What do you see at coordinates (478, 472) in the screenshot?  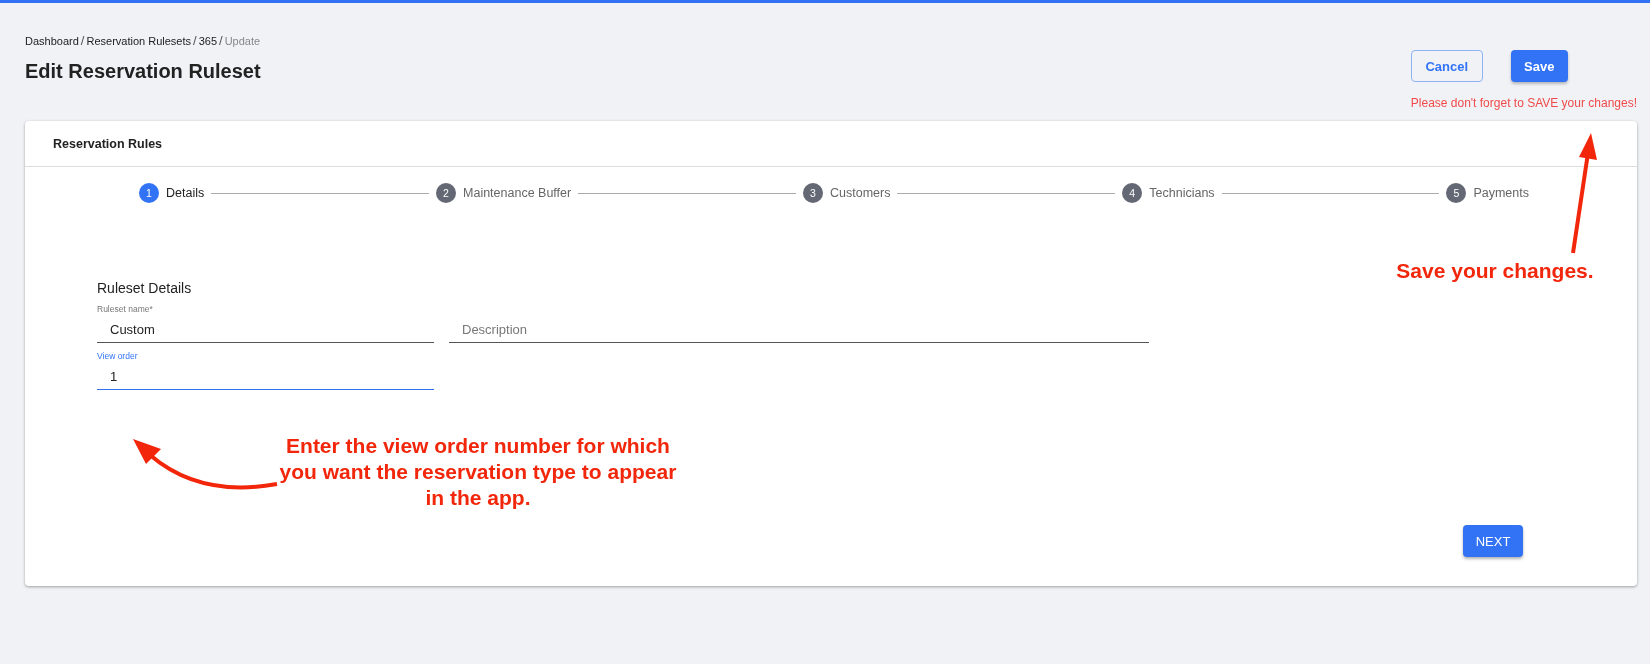 I see `annotation-text: Enter the view order number for which you want the reservation type to appear in the app.` at bounding box center [478, 472].